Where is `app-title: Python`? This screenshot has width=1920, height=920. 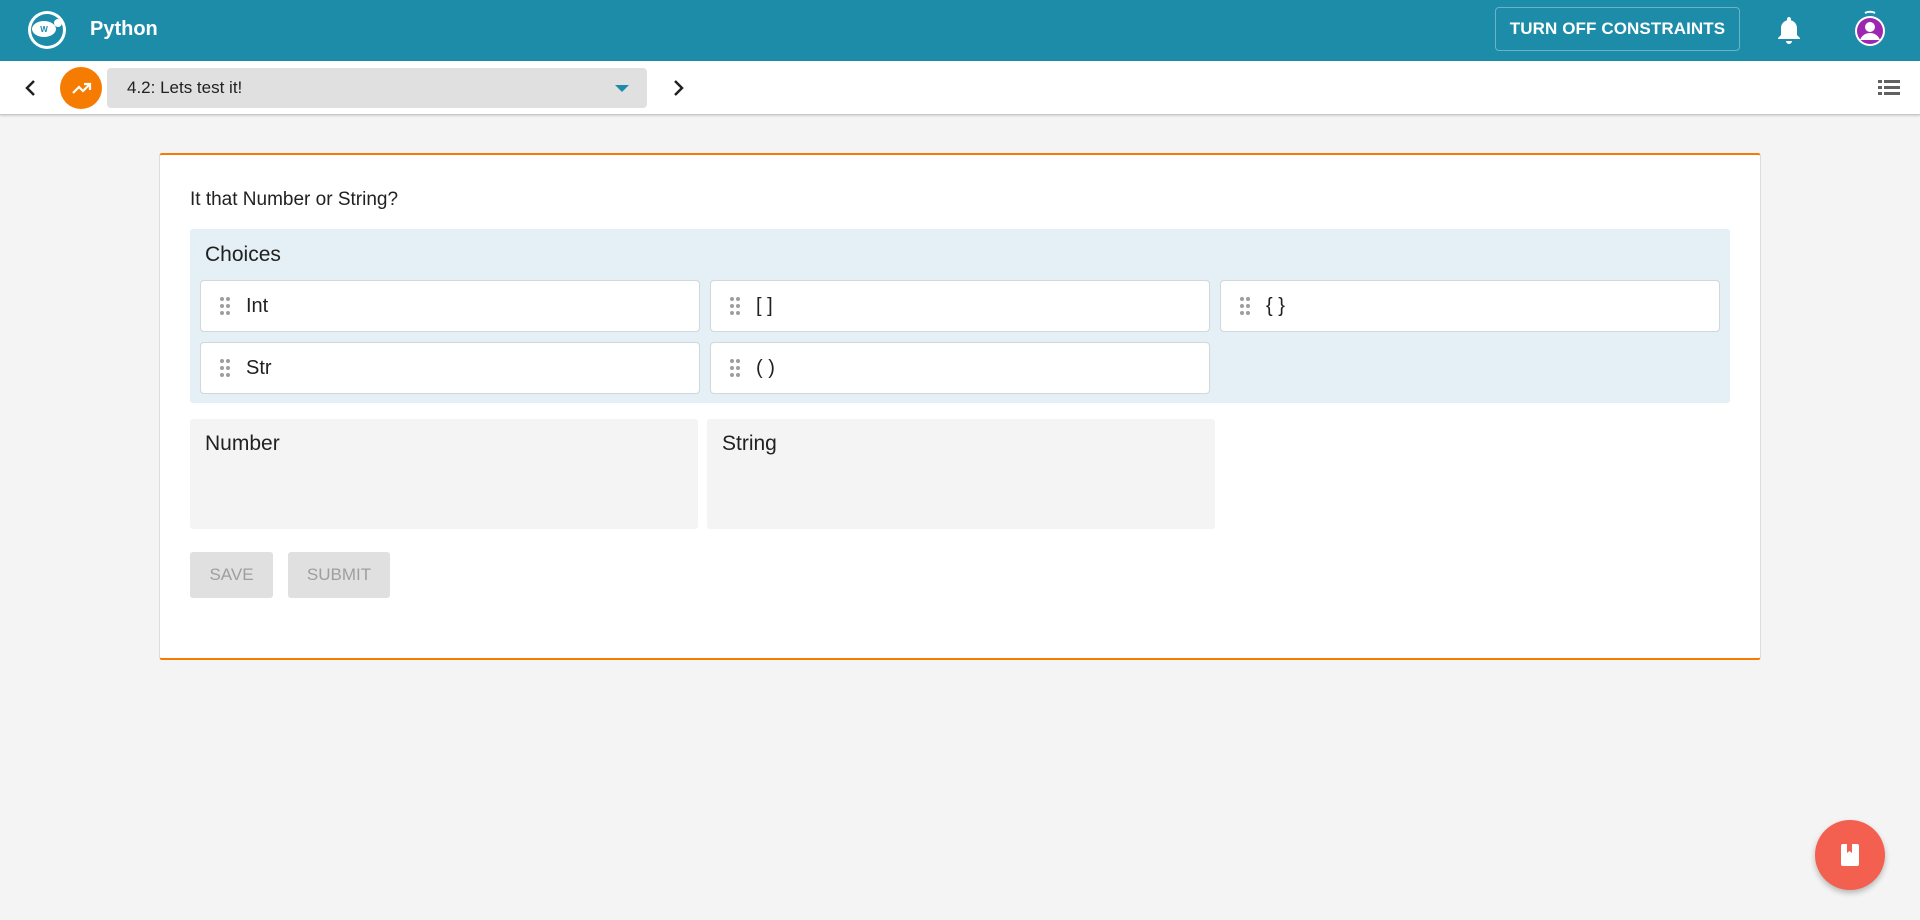
app-title: Python is located at coordinates (124, 29).